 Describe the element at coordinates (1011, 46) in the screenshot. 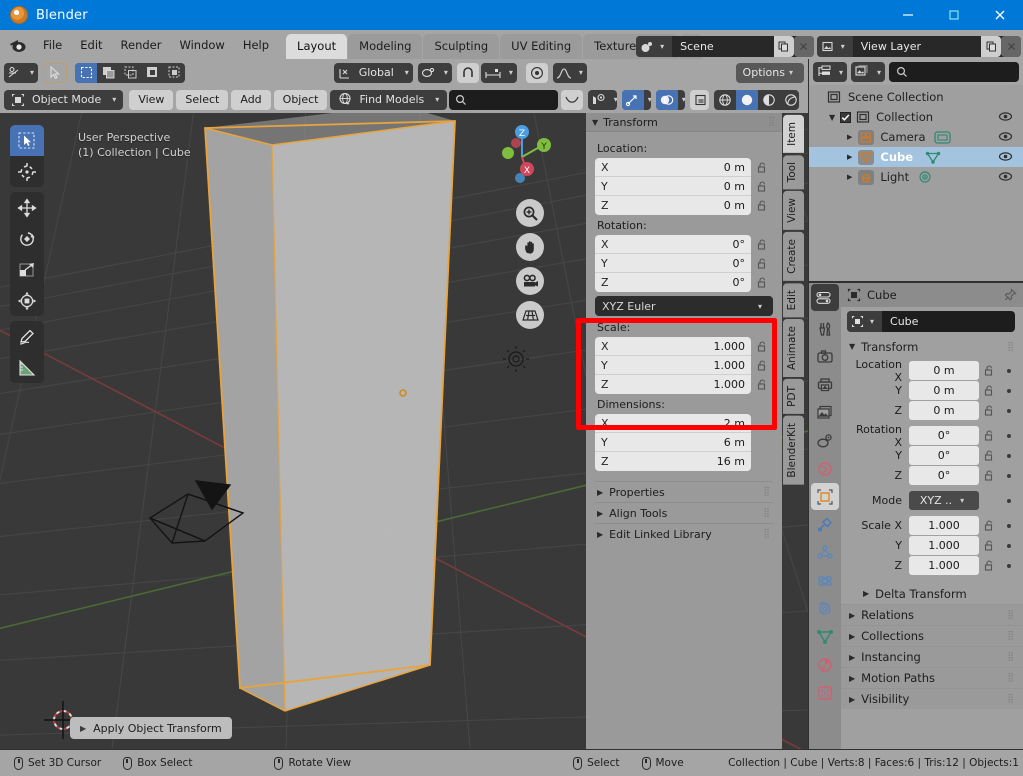

I see `remove-view-layer-button` at that location.